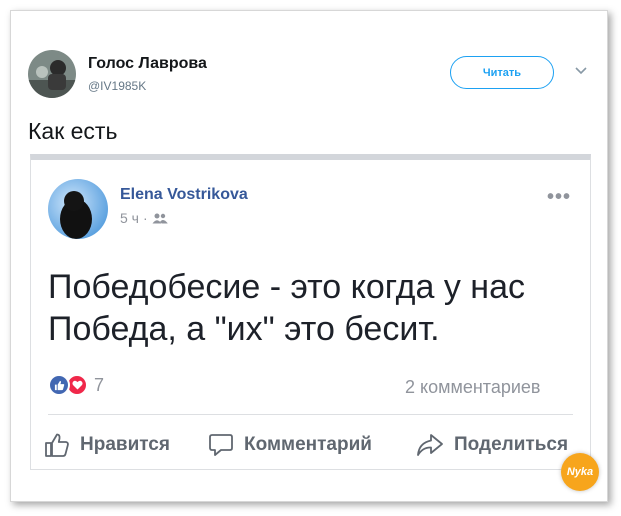  I want to click on tweet-author-avatar, so click(52, 74).